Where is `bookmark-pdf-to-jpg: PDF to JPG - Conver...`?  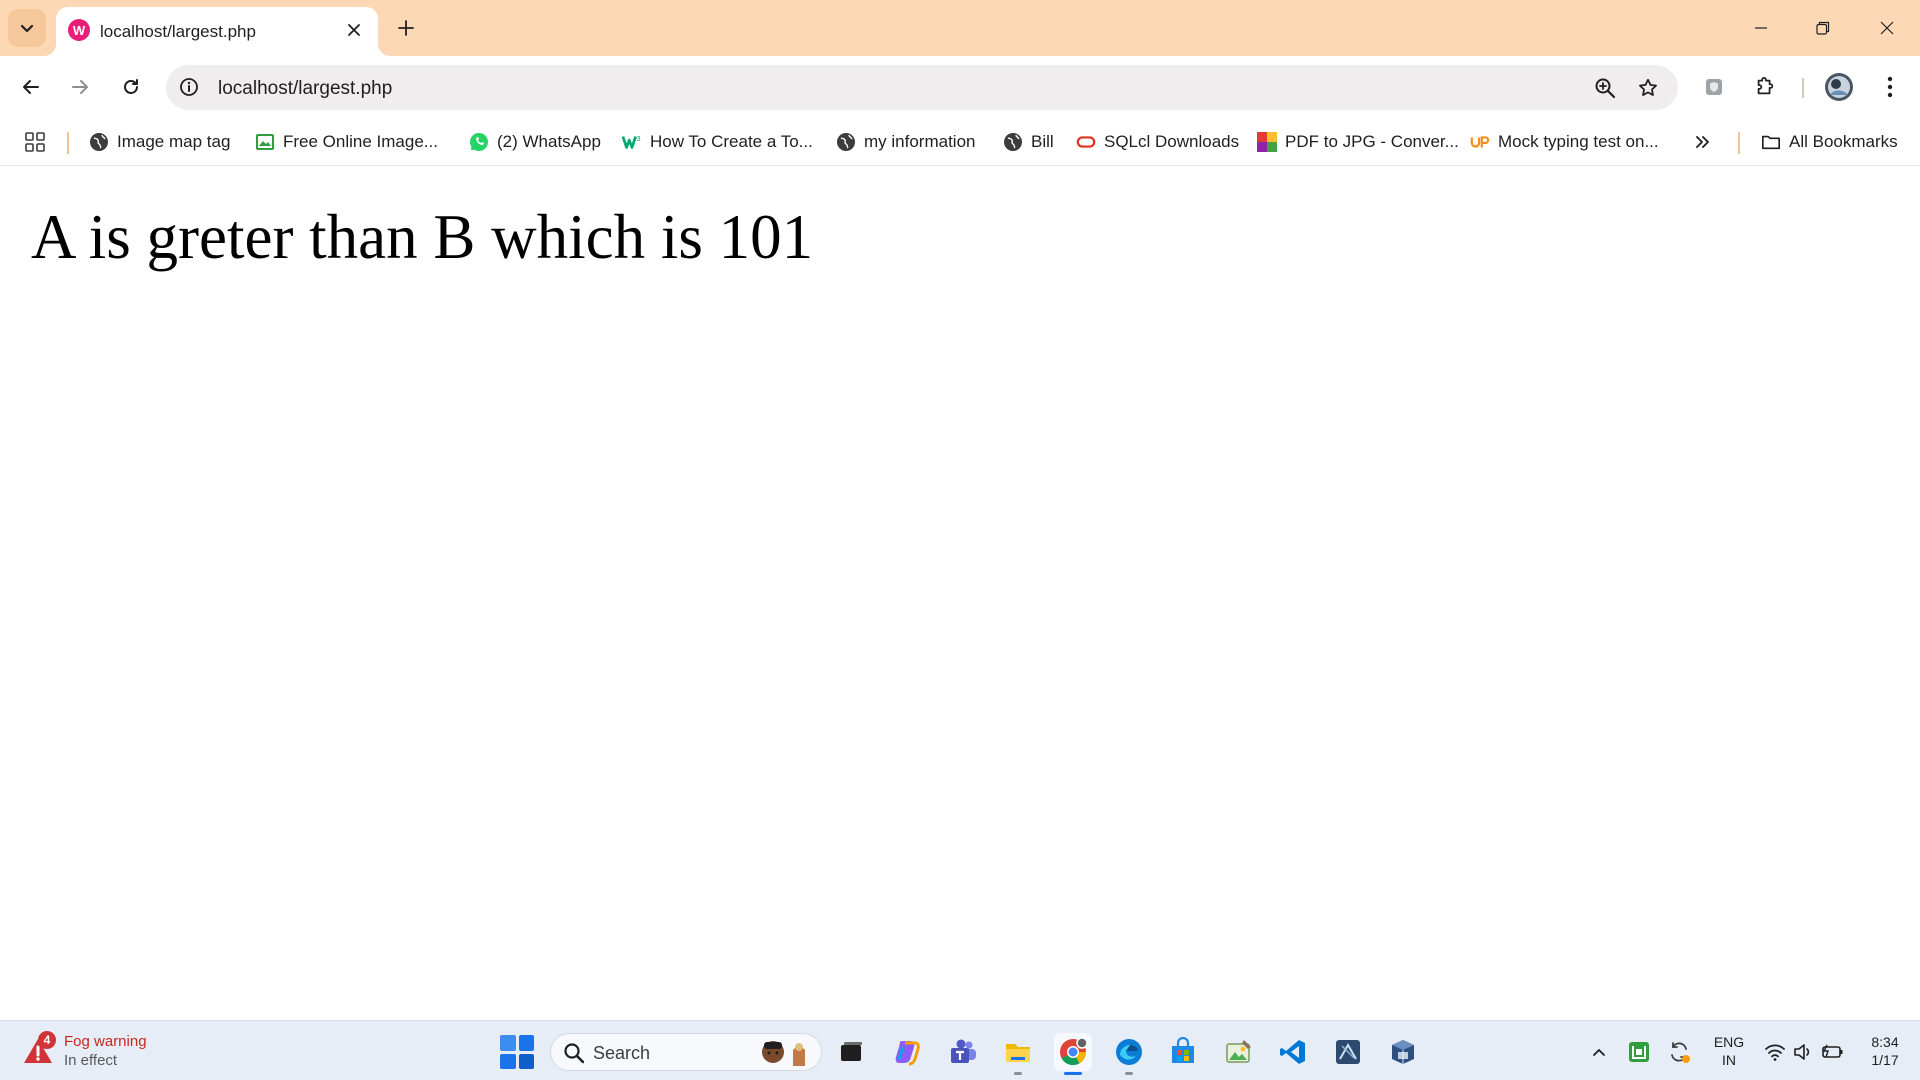 bookmark-pdf-to-jpg: PDF to JPG - Conver... is located at coordinates (1358, 142).